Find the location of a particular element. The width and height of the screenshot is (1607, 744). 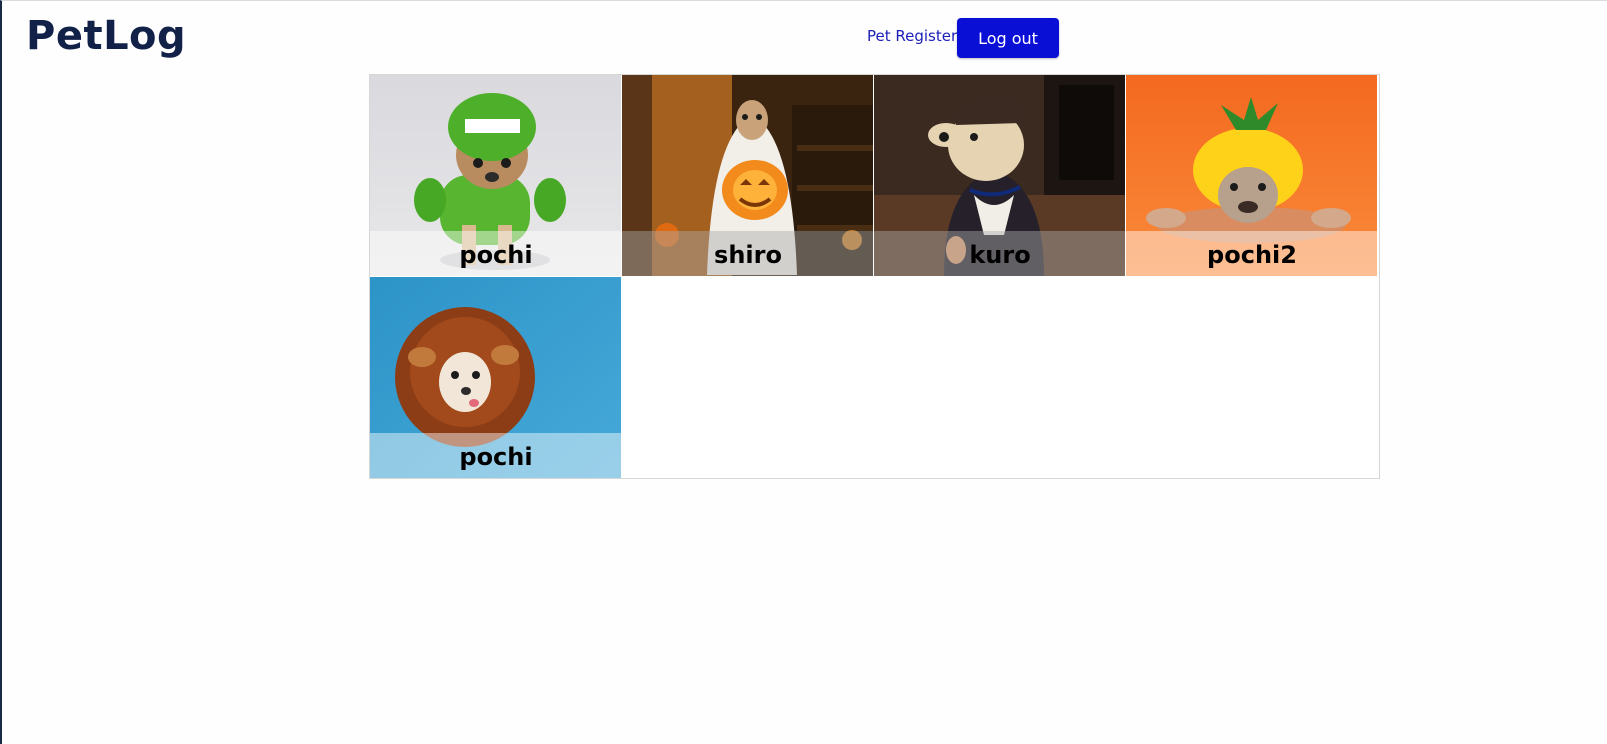

pet-card: kuro is located at coordinates (1000, 175).